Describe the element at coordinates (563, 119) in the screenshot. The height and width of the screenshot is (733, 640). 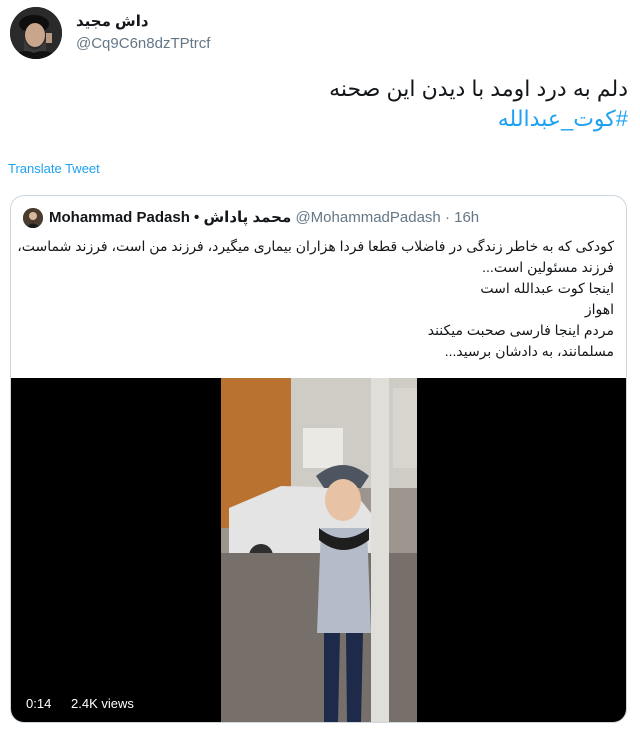
I see `tweet-hashtag: #کوت_عبدالله` at that location.